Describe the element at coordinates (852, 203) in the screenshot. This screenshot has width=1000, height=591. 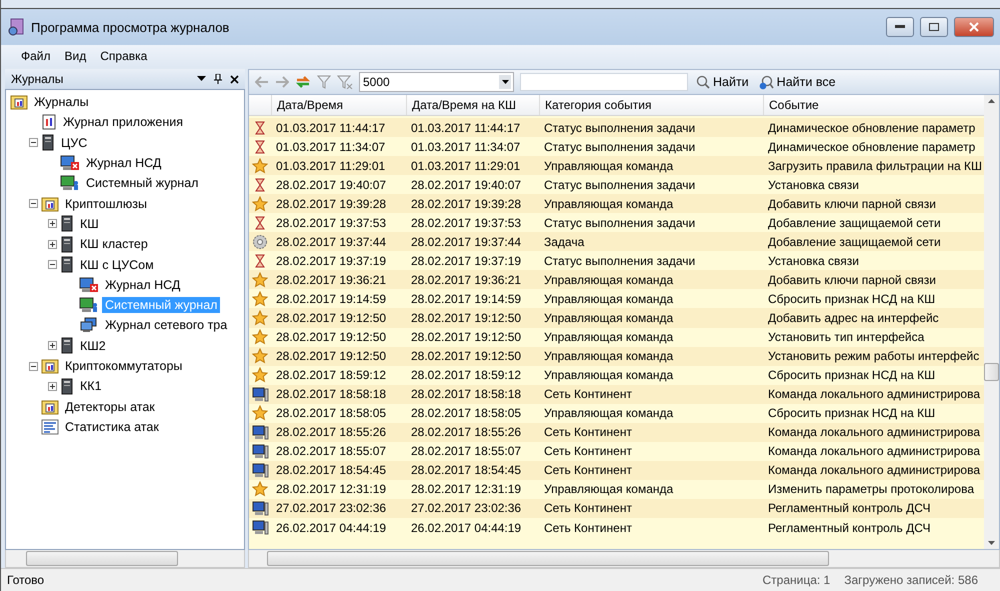
I see `table-cell-text: Добавить ключи парной связи` at that location.